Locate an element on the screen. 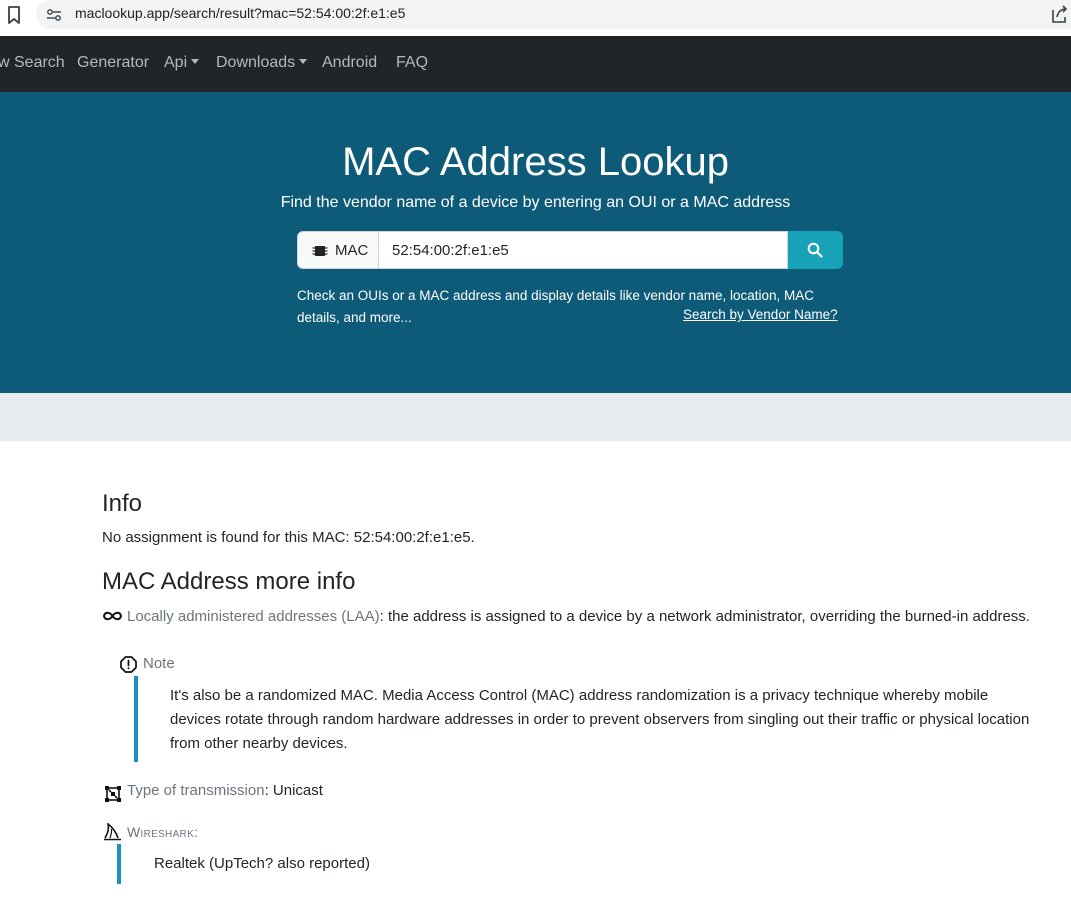 This screenshot has height=900, width=1071. search-by-vendor-link: Search by Vendor Name? is located at coordinates (760, 314).